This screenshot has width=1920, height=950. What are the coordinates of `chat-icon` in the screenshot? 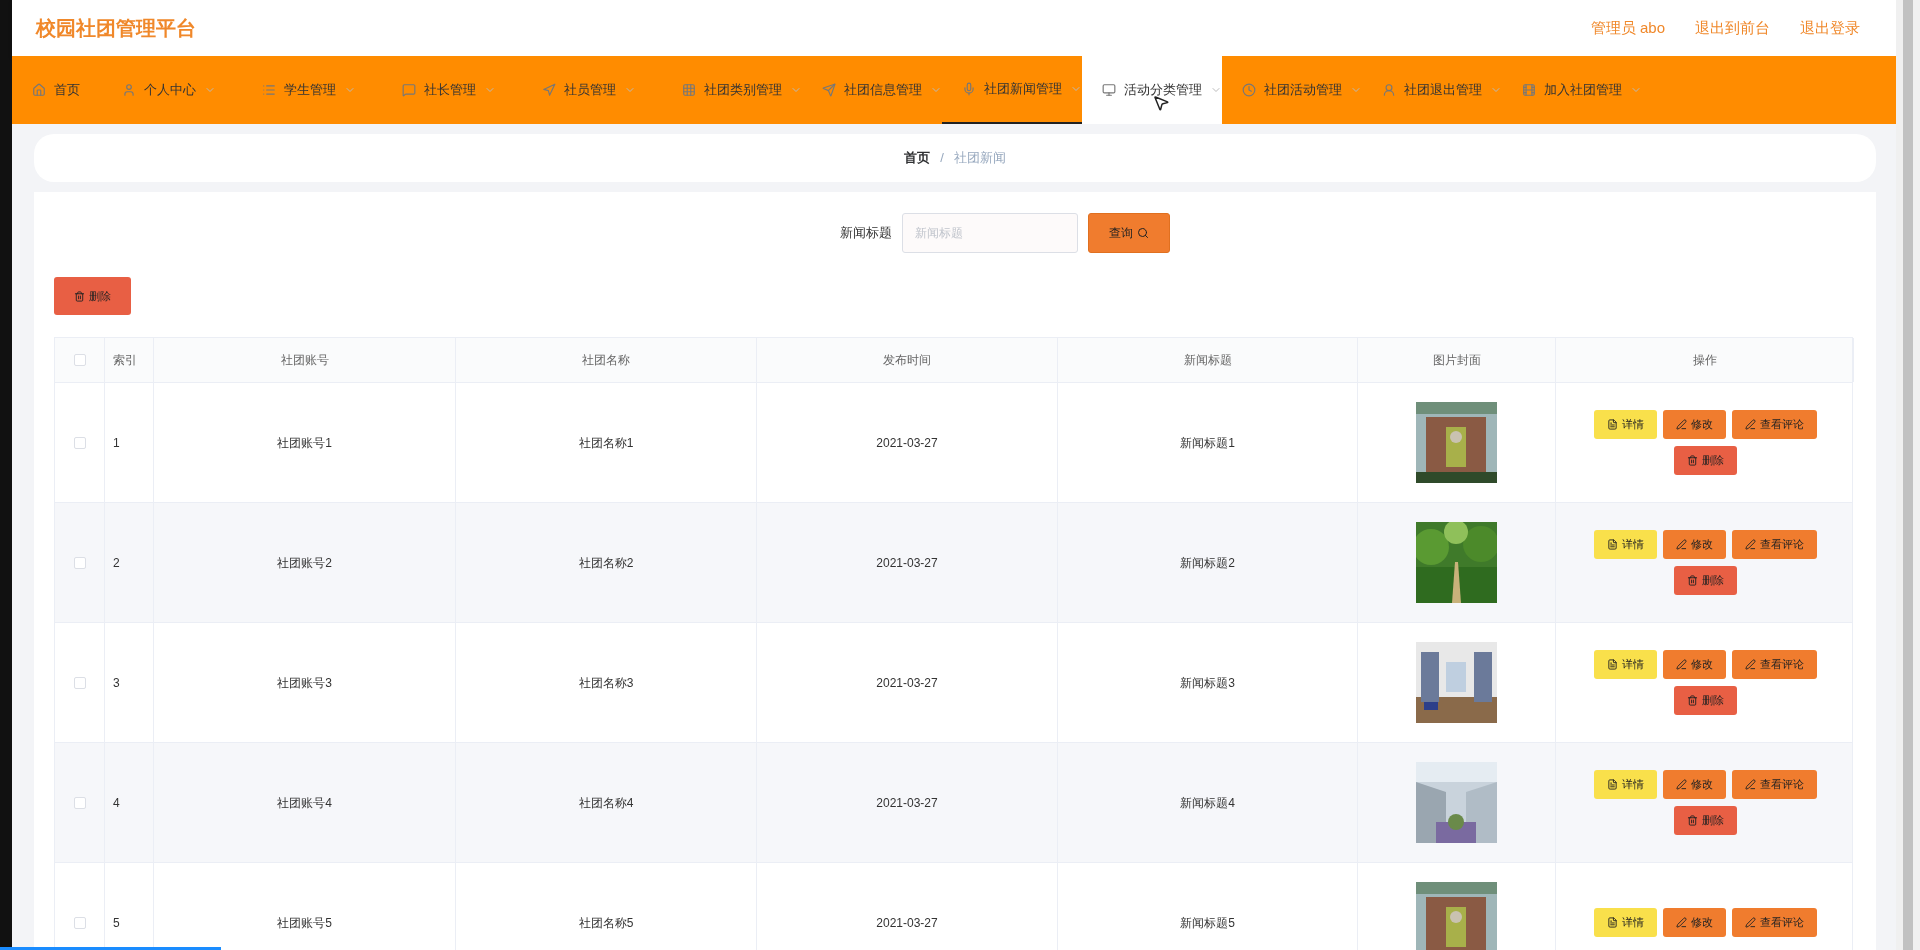 It's located at (409, 90).